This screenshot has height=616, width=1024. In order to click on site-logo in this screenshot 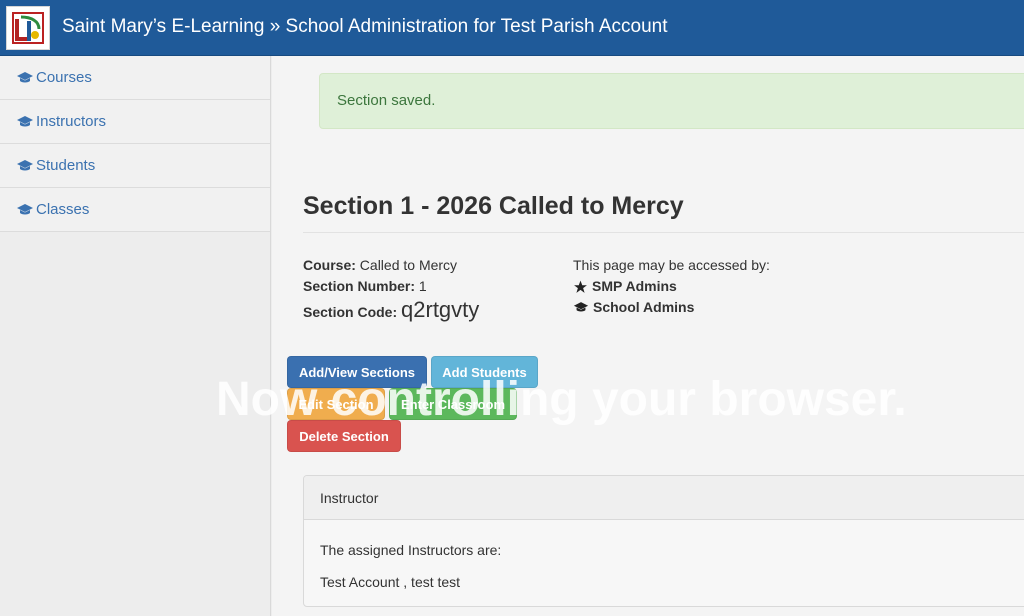, I will do `click(28, 28)`.